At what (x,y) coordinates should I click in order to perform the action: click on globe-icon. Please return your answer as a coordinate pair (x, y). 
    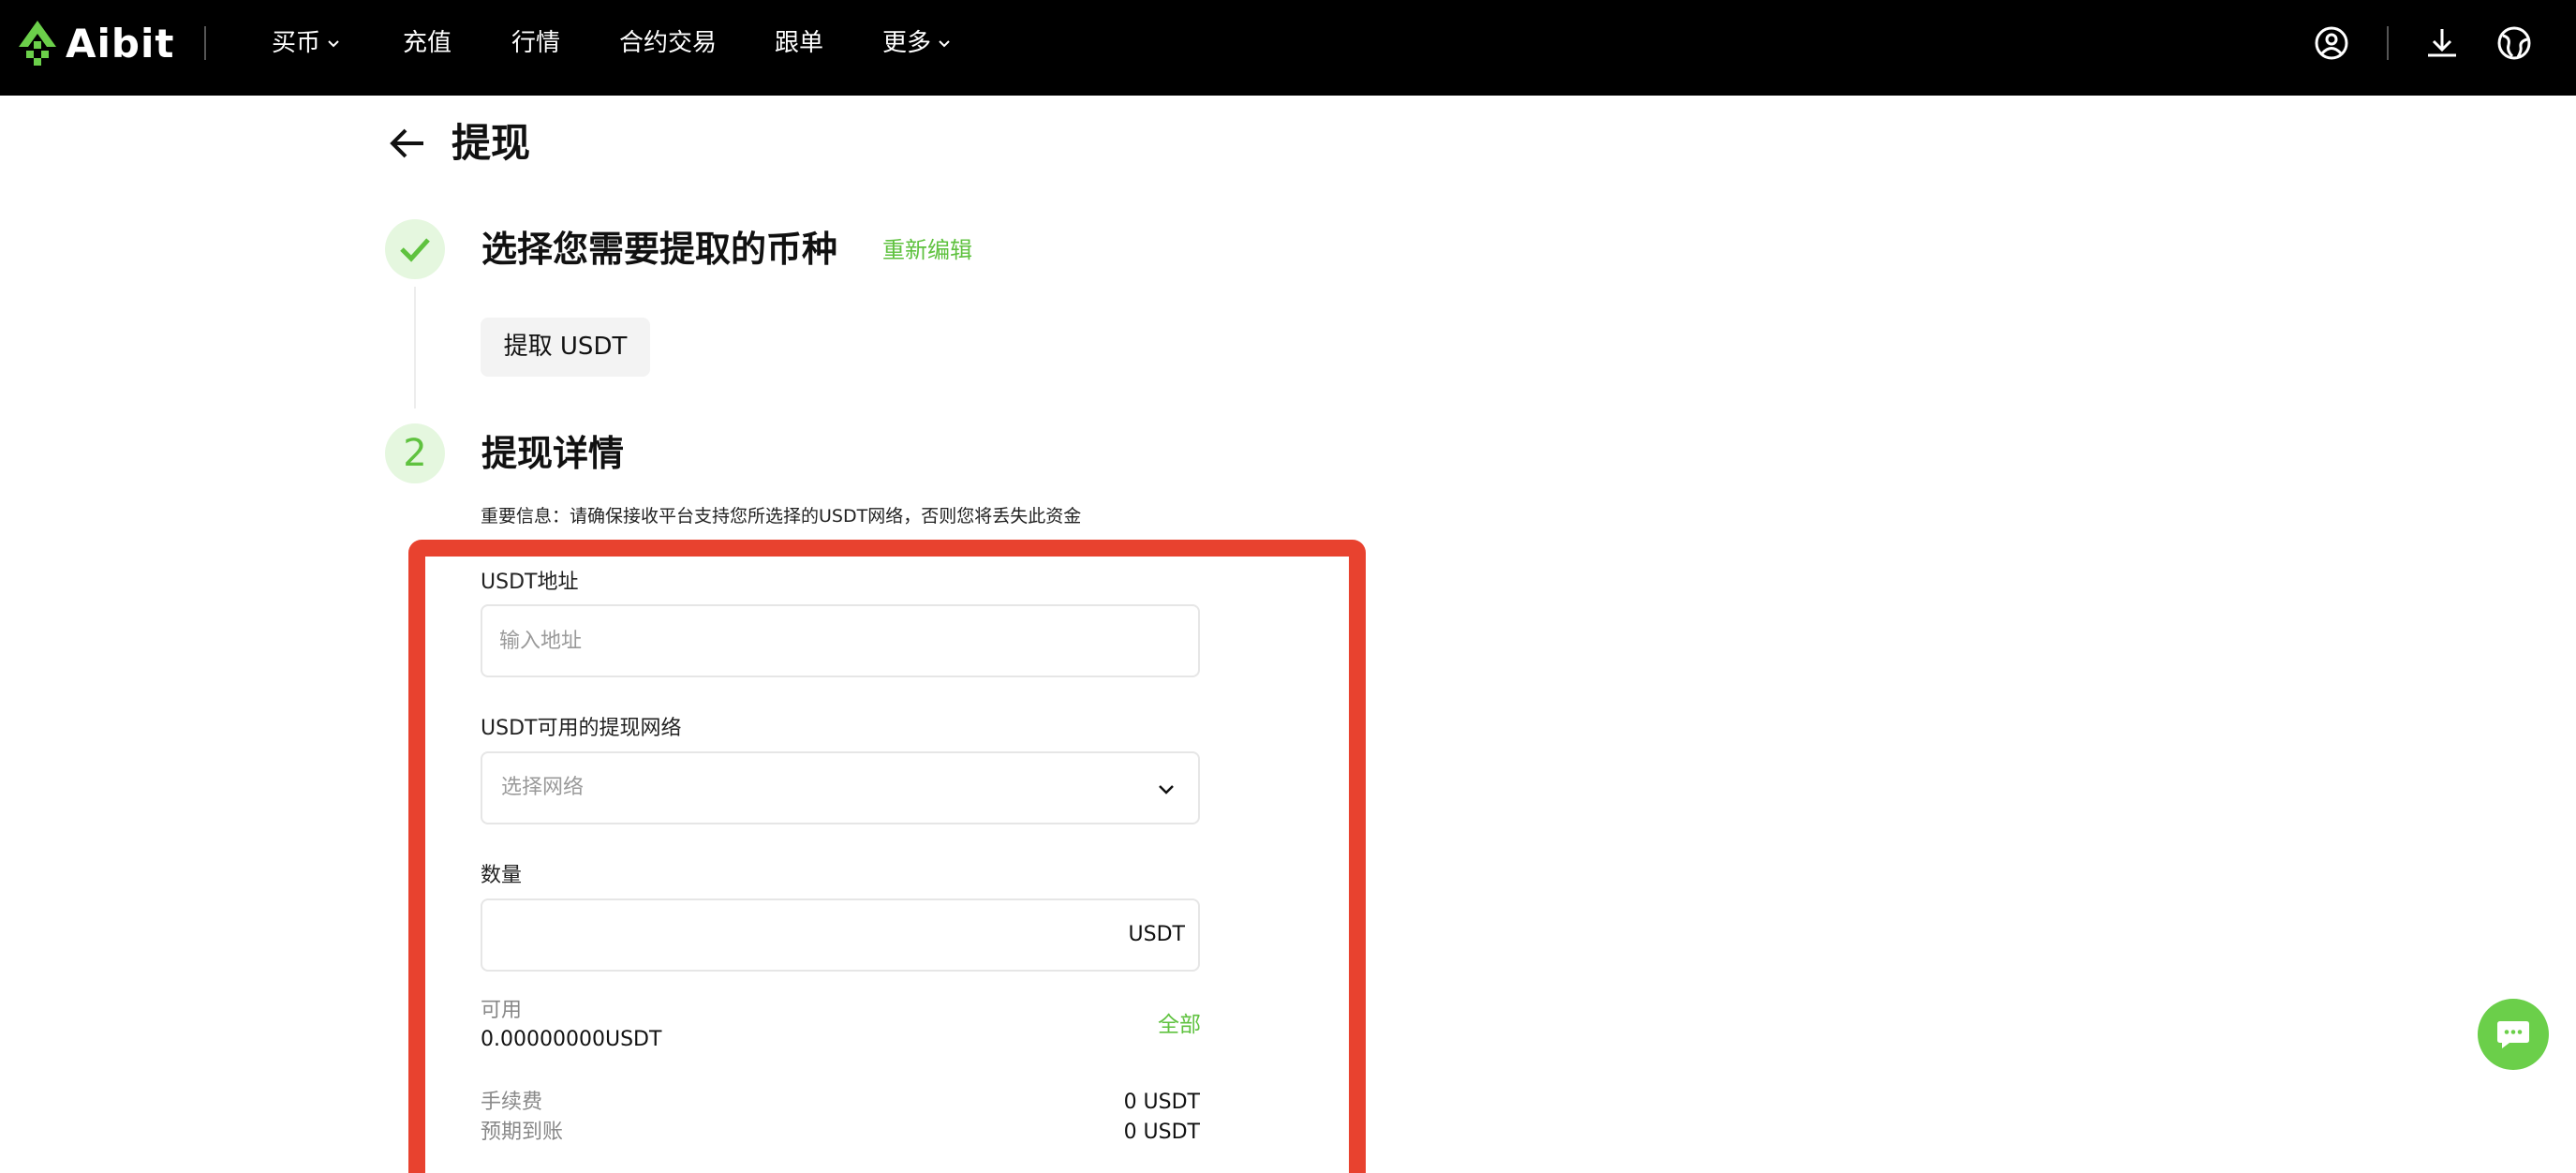
    Looking at the image, I should click on (2514, 43).